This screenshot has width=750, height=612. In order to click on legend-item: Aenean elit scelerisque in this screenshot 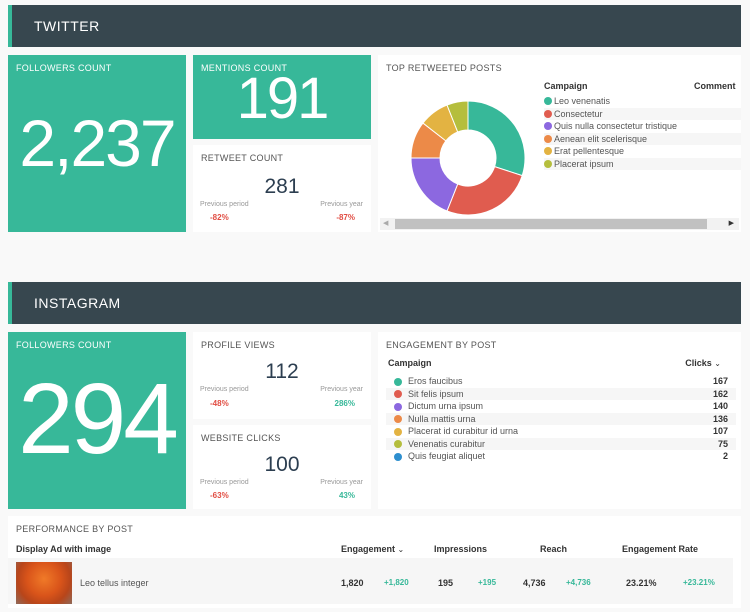, I will do `click(642, 138)`.